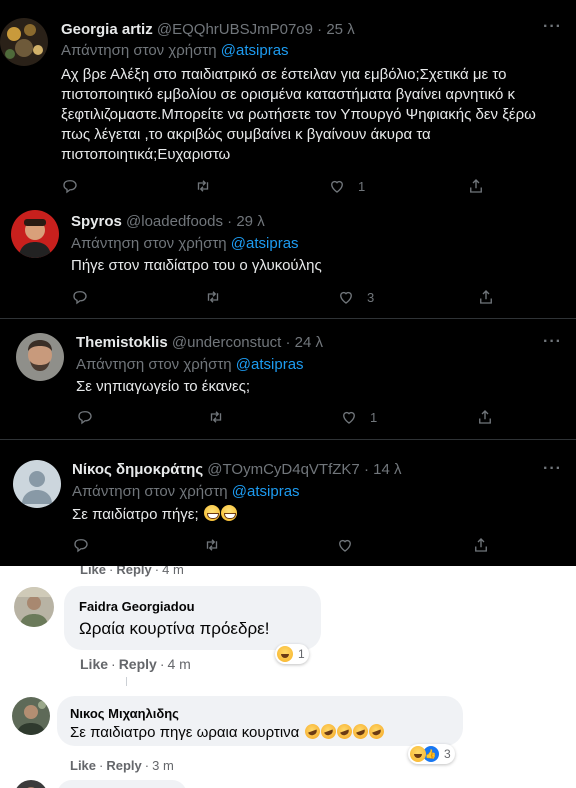 The height and width of the screenshot is (788, 576). What do you see at coordinates (387, 469) in the screenshot?
I see `timestamp: 14 λ` at bounding box center [387, 469].